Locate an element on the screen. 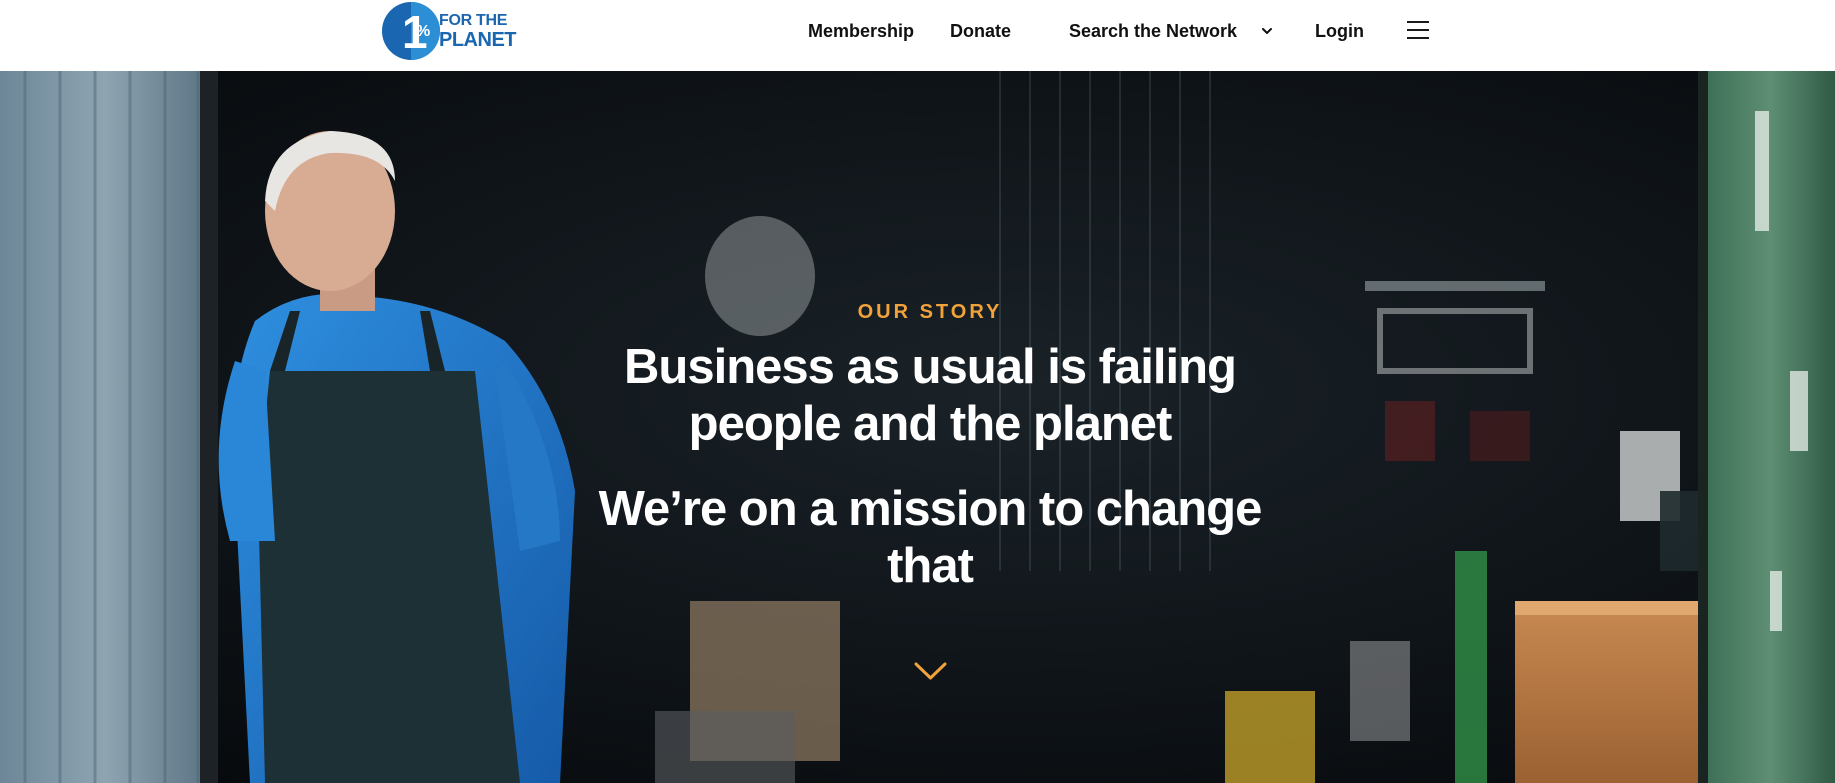 The image size is (1835, 783). logo-line-2: PLANET is located at coordinates (478, 39).